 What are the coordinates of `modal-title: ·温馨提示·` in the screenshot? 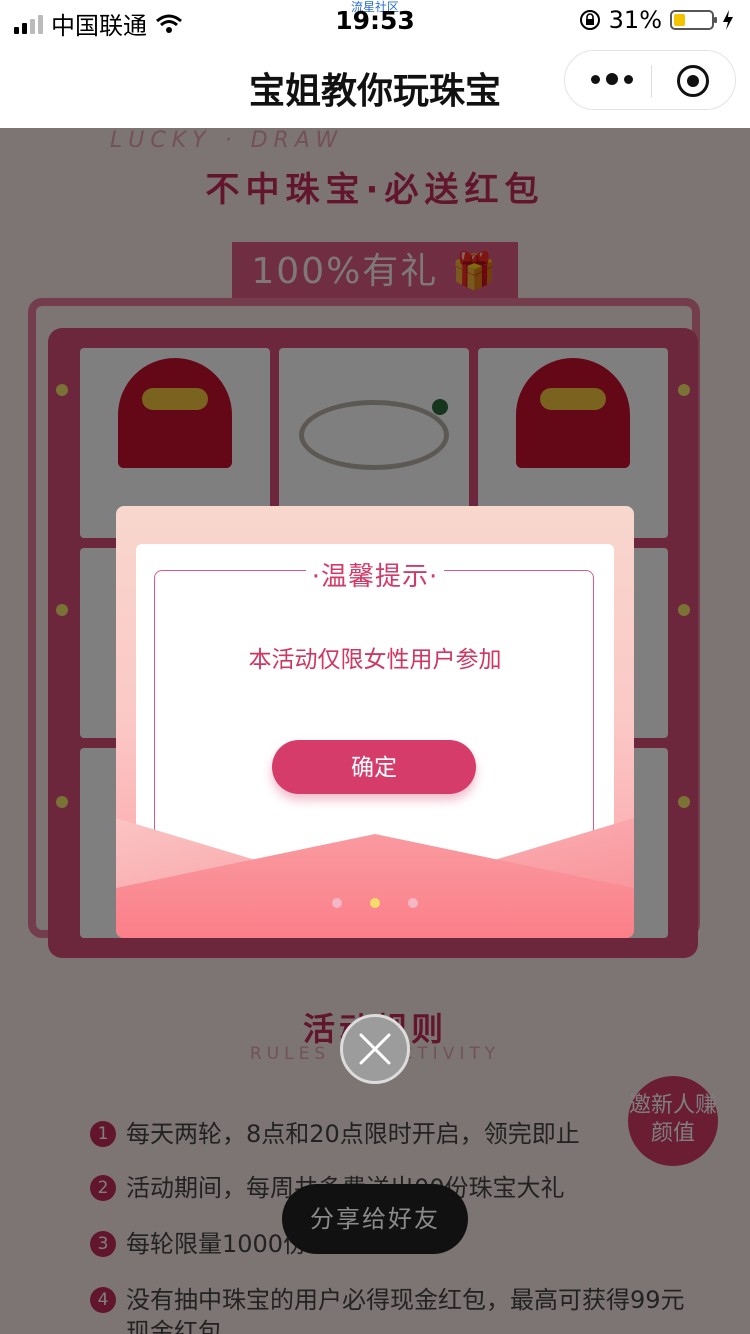 It's located at (375, 574).